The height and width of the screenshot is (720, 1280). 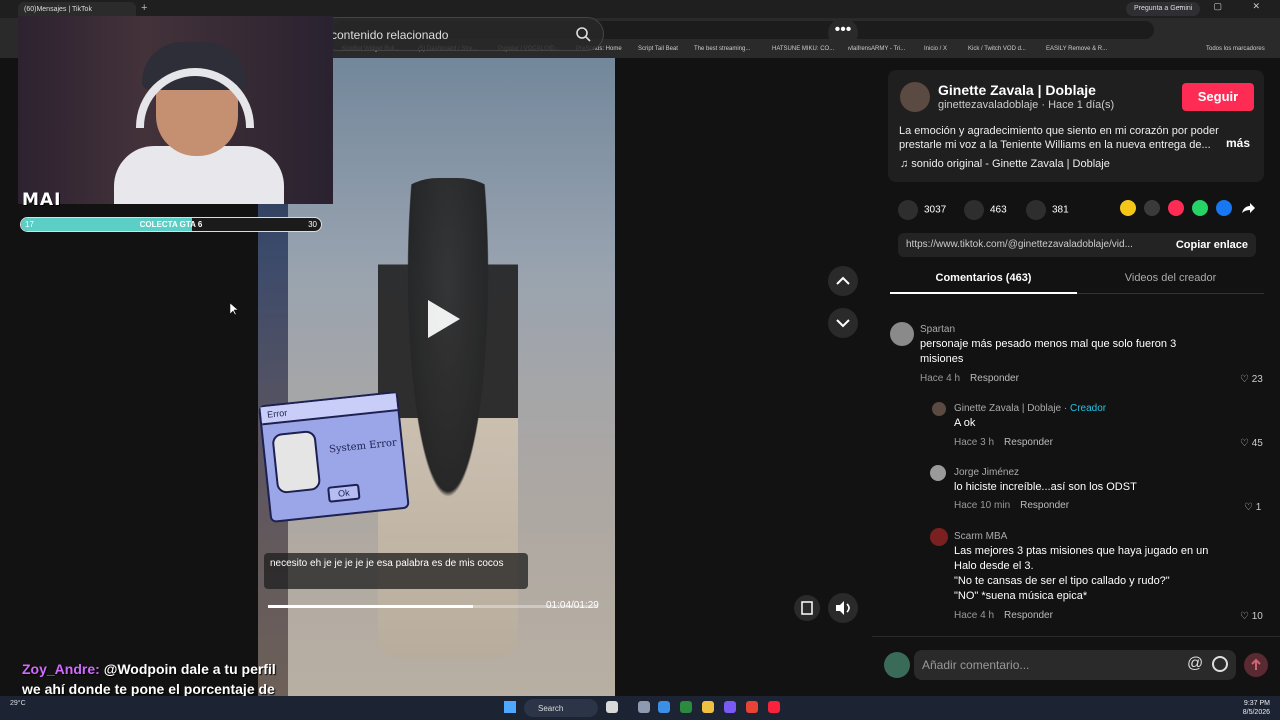 I want to click on more-link: más, so click(x=1238, y=143).